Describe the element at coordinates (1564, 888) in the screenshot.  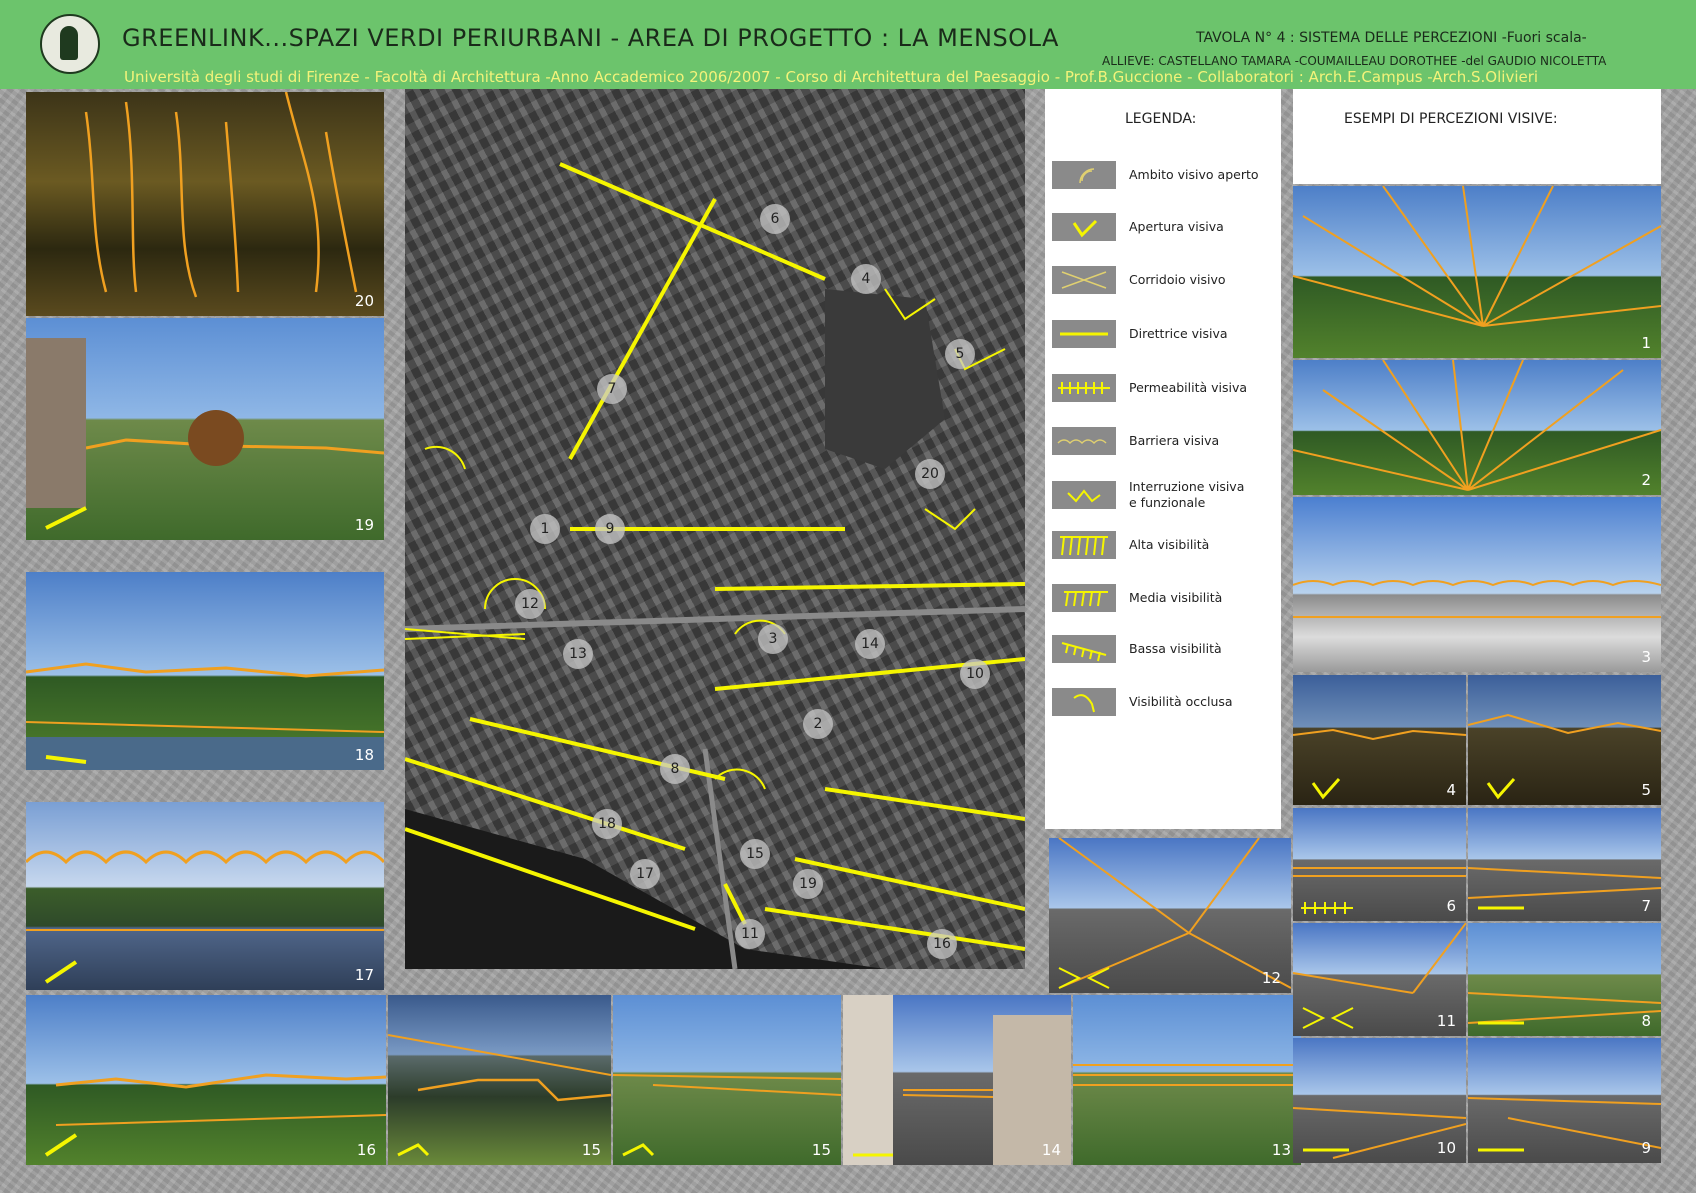
I see `photo-7-overlay` at that location.